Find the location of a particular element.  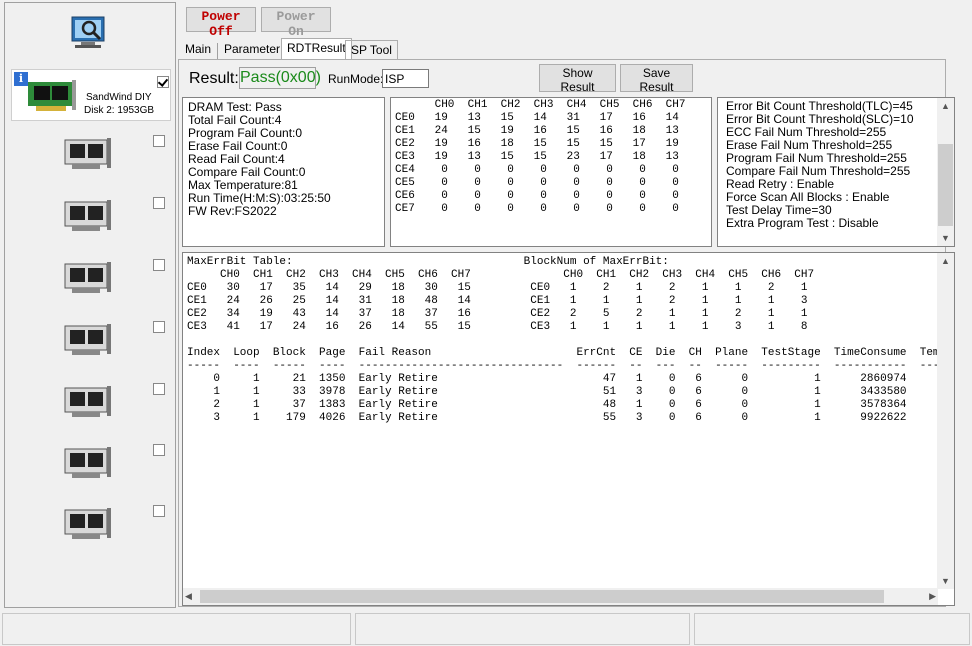

status-bar is located at coordinates (486, 628).